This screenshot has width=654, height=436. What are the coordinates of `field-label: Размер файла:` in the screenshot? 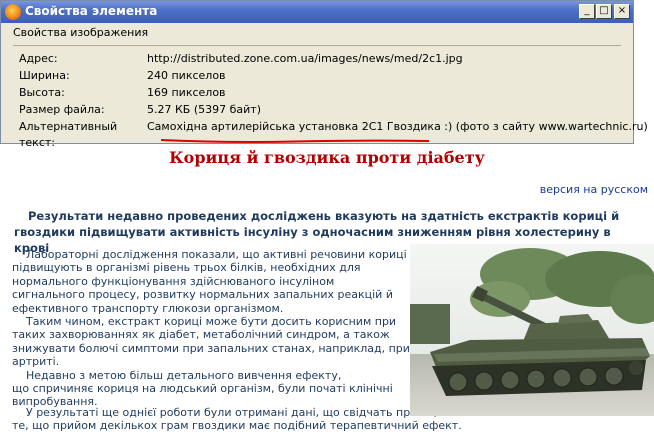 It's located at (62, 109).